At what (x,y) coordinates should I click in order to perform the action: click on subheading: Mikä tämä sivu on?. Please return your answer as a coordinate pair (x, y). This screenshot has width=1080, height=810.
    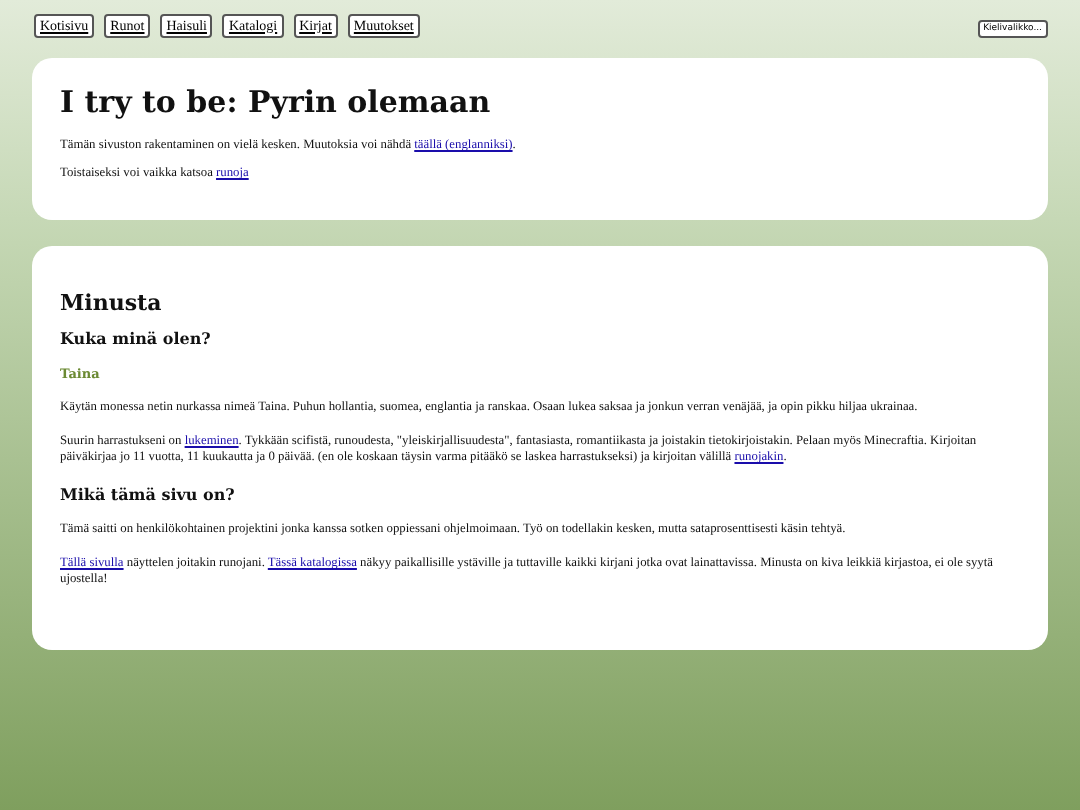
    Looking at the image, I should click on (148, 494).